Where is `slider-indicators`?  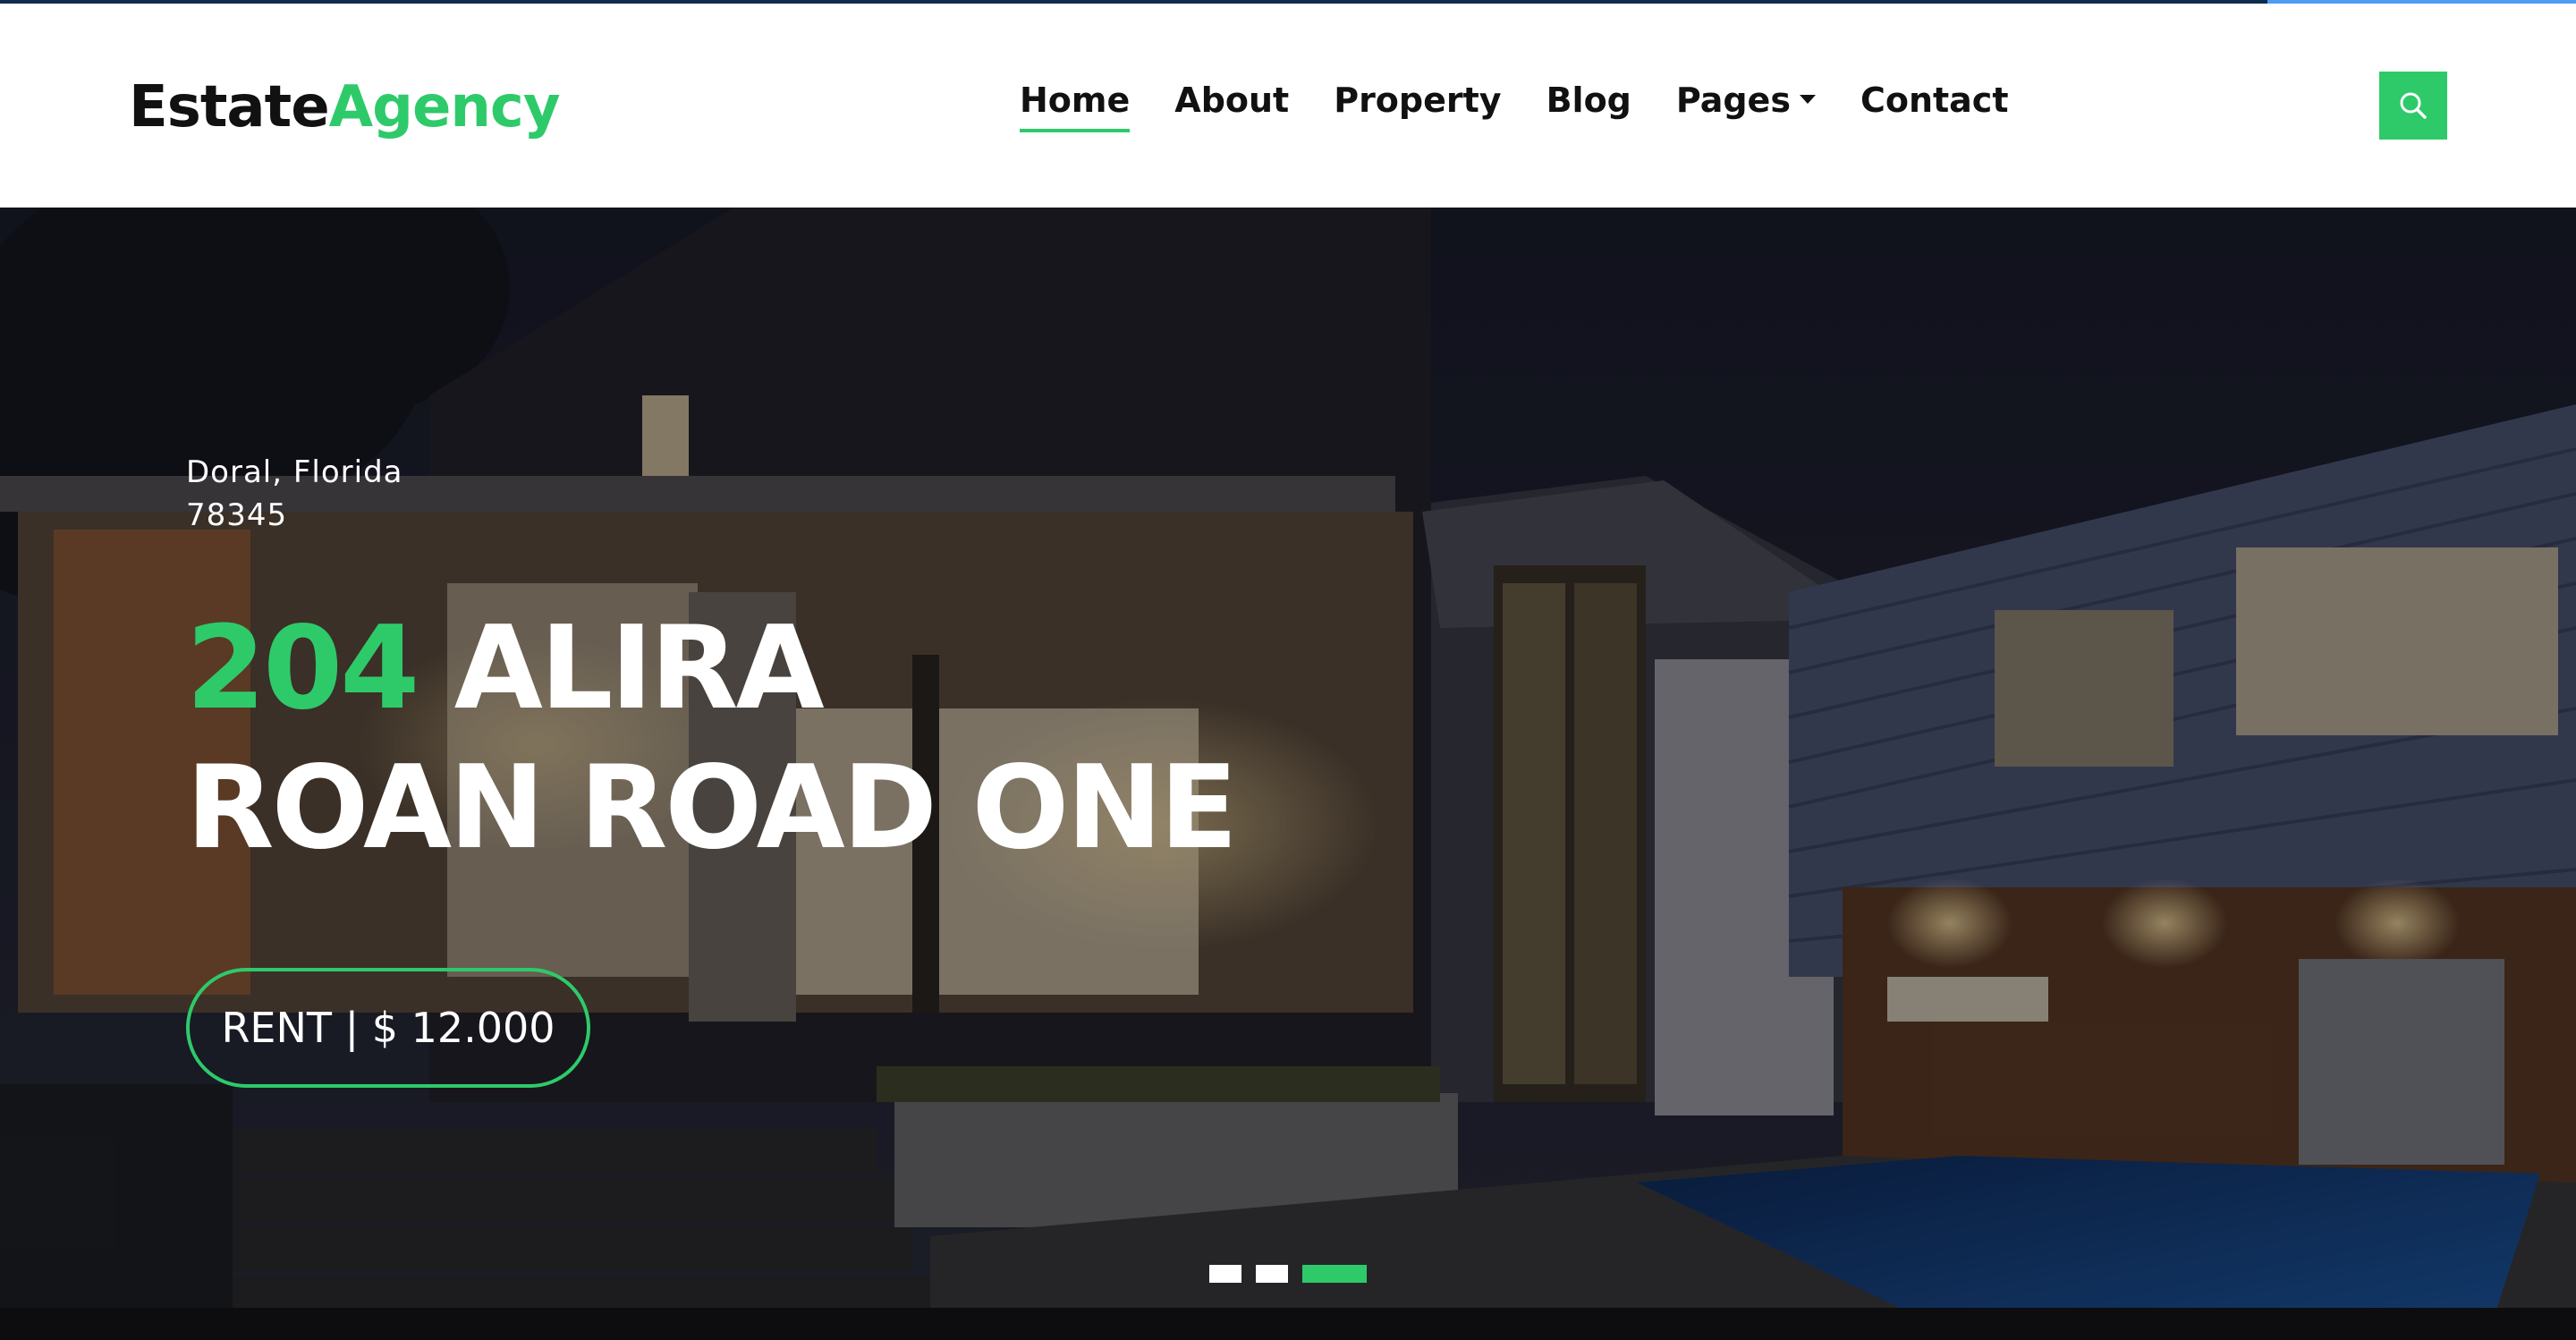 slider-indicators is located at coordinates (1288, 1274).